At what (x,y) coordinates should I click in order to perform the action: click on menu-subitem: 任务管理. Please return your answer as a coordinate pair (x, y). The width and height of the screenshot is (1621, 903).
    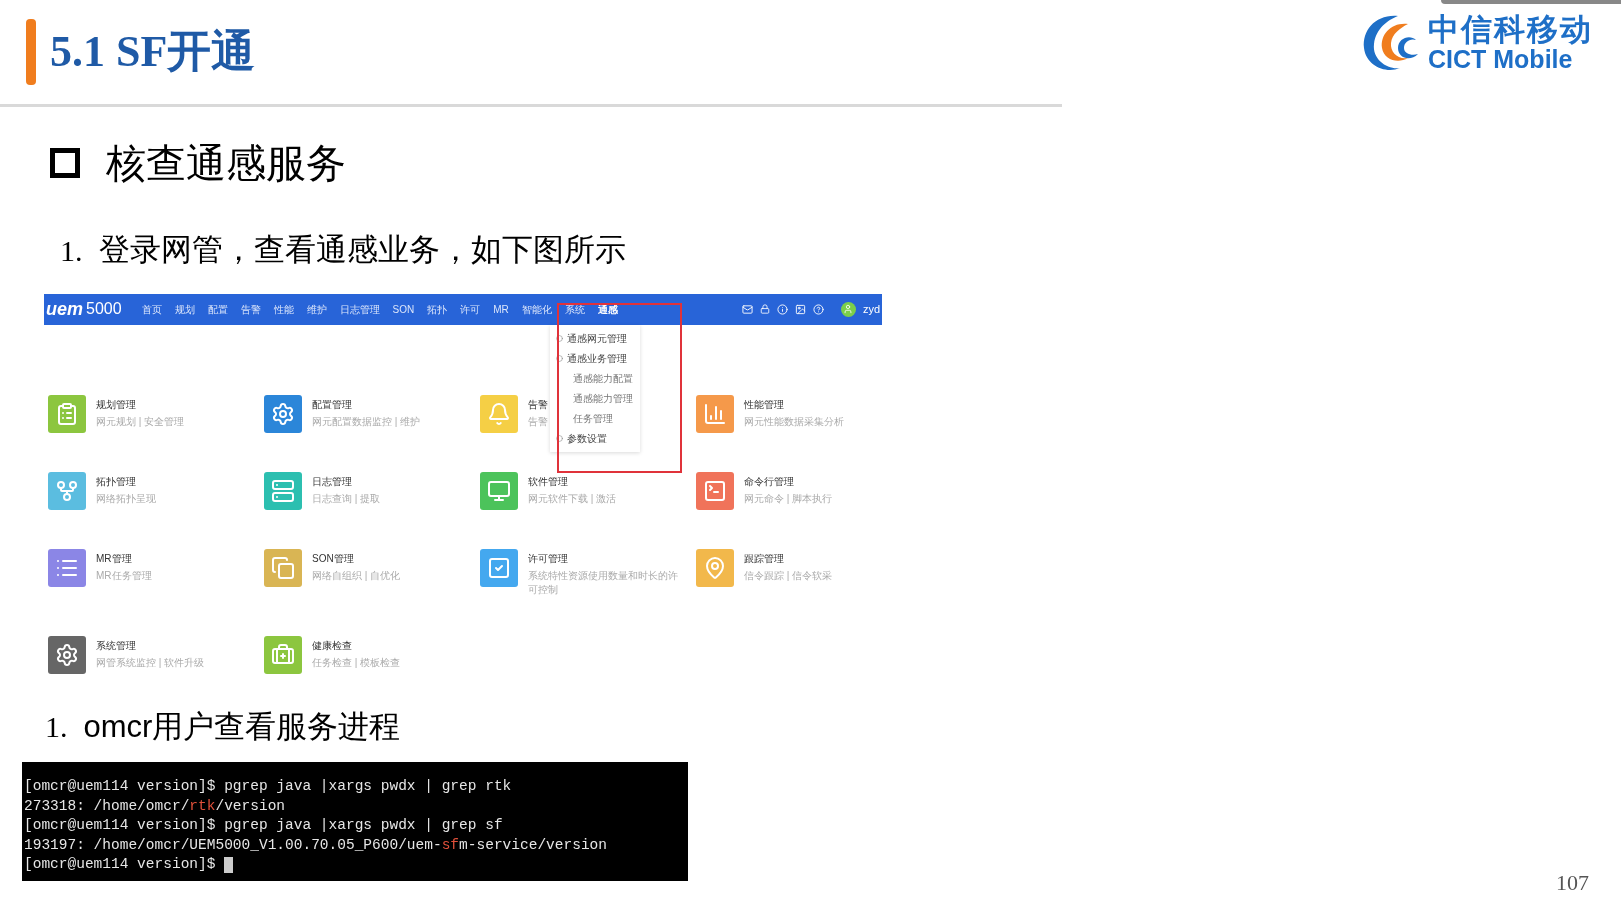
    Looking at the image, I should click on (595, 418).